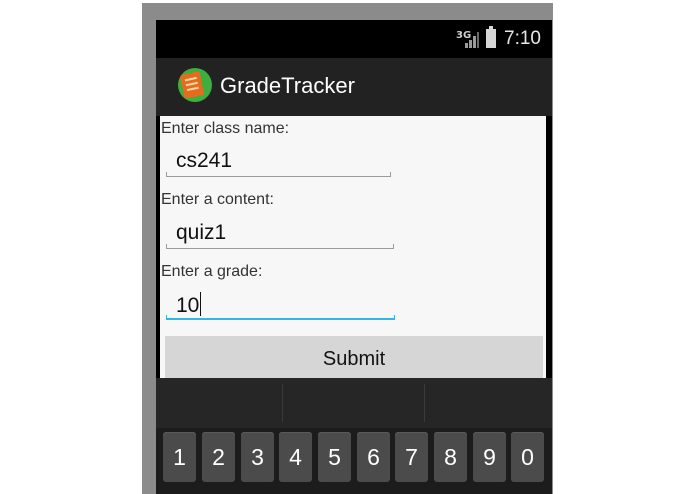 Image resolution: width=695 pixels, height=494 pixels. What do you see at coordinates (280, 235) in the screenshot?
I see `content-input: quiz1` at bounding box center [280, 235].